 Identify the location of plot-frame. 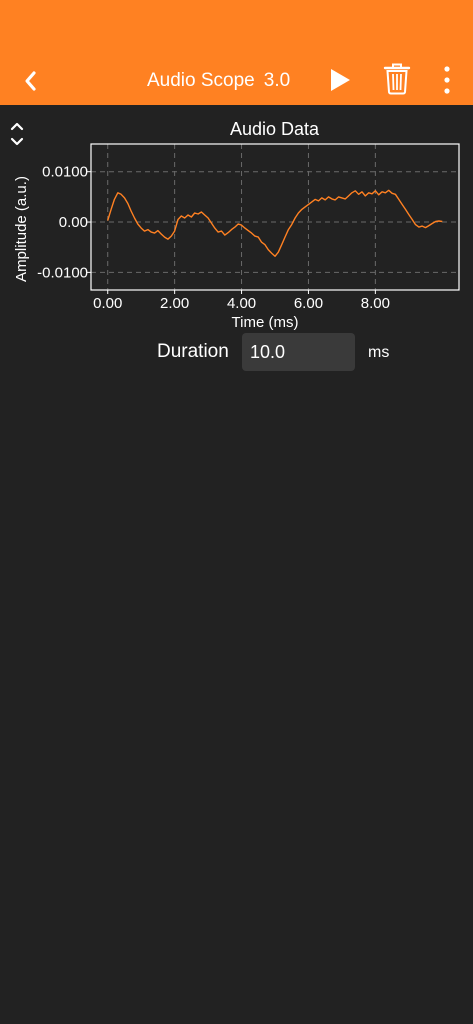
(275, 217).